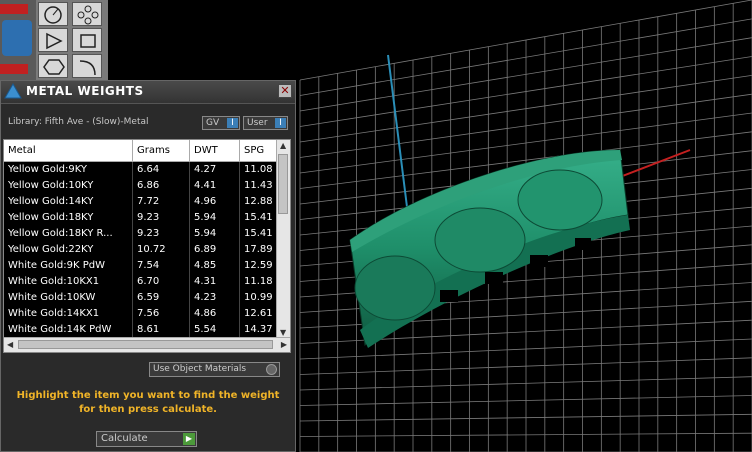 This screenshot has height=452, width=752. Describe the element at coordinates (68, 298) in the screenshot. I see `table-cell: White Gold:10KW` at that location.